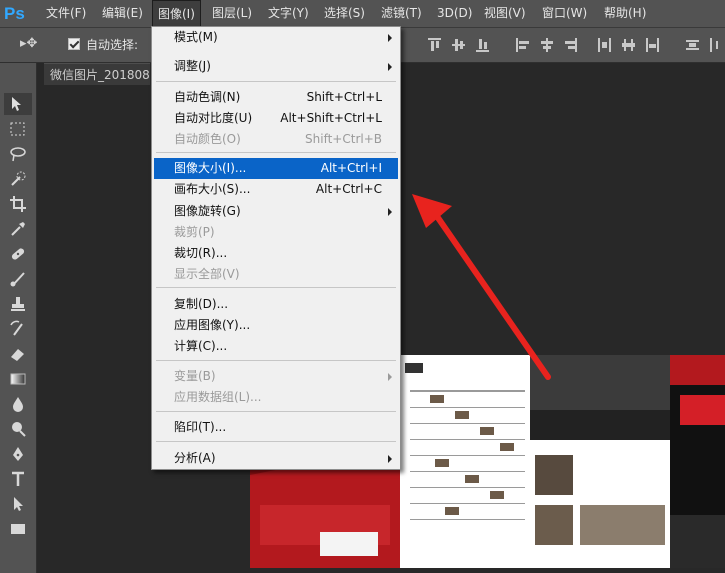  I want to click on menu-item-shortcut: Alt+Shift+Ctrl+L, so click(331, 118).